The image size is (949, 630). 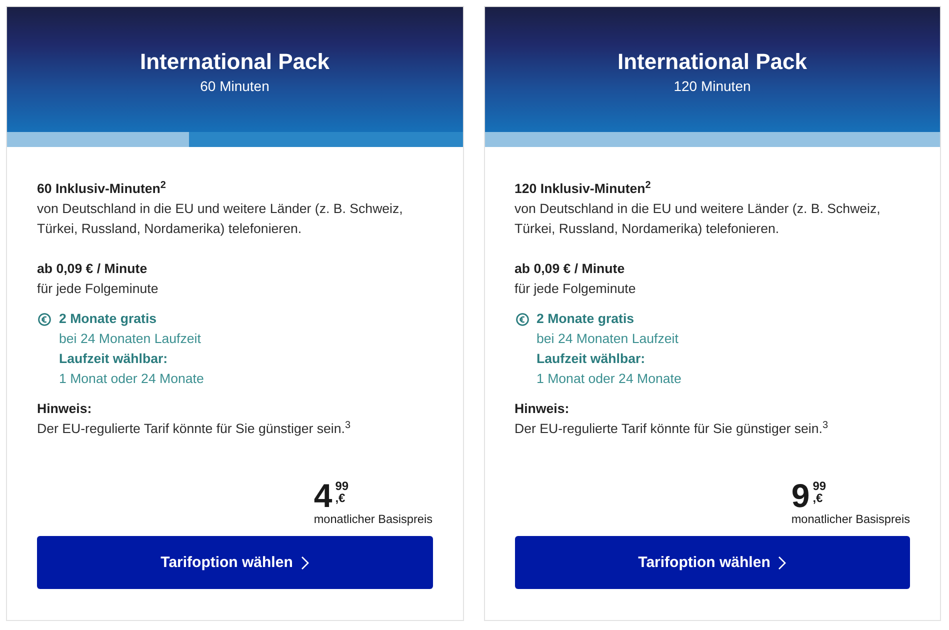 What do you see at coordinates (712, 86) in the screenshot?
I see `card-subtitle: 120 Minuten` at bounding box center [712, 86].